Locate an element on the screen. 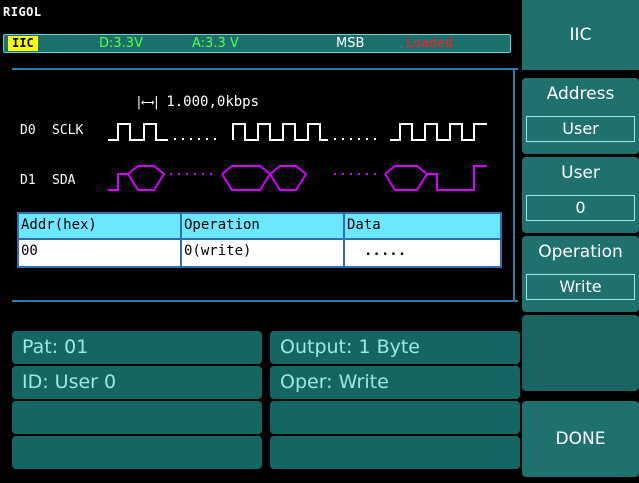 Image resolution: width=639 pixels, height=483 pixels. table-divider is located at coordinates (259, 239).